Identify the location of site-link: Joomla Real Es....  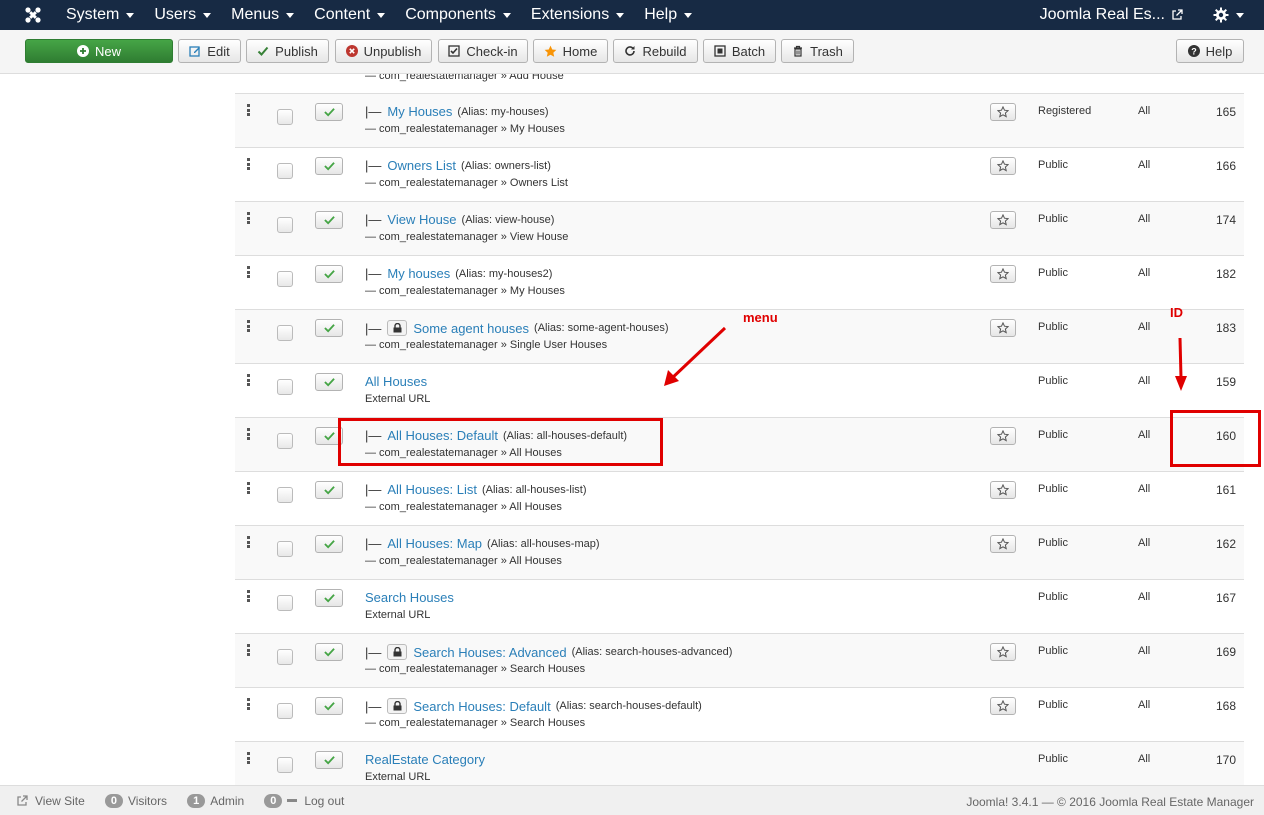
(1111, 15).